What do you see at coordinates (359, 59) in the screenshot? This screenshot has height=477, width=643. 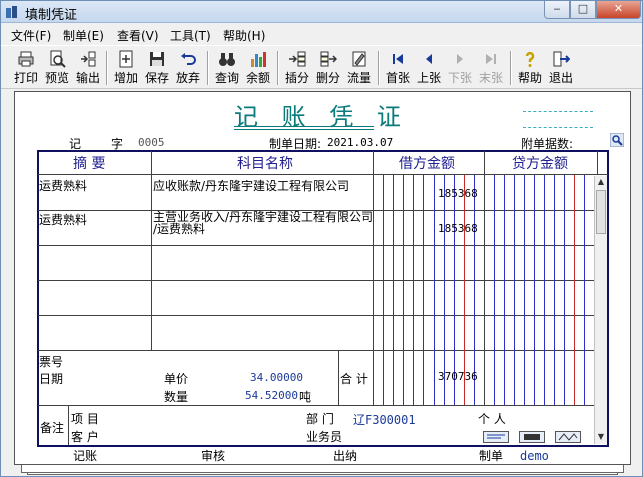 I see `flow-icon` at bounding box center [359, 59].